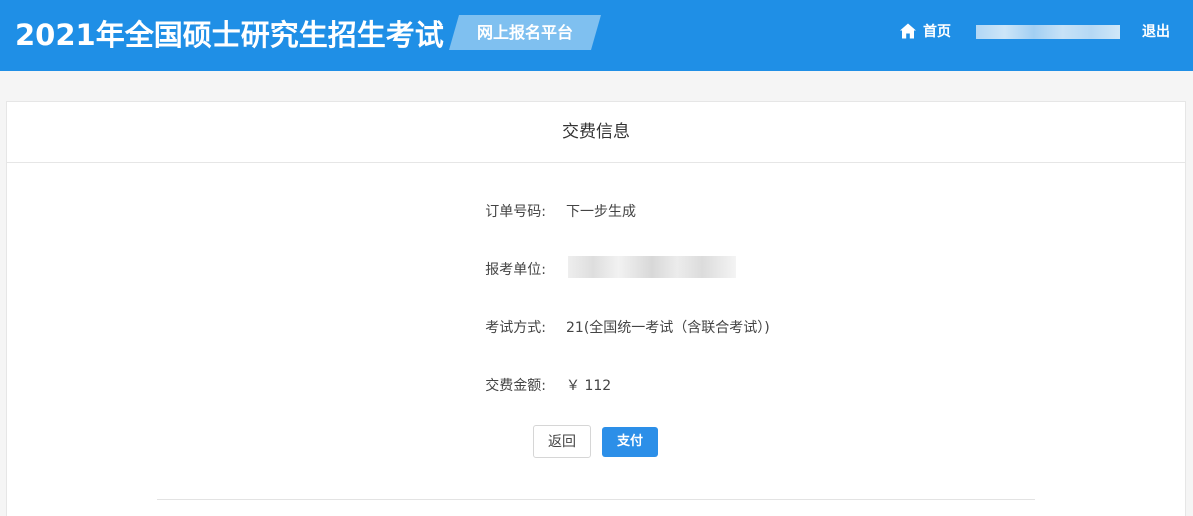  Describe the element at coordinates (562, 441) in the screenshot. I see `back-button: 返回` at that location.